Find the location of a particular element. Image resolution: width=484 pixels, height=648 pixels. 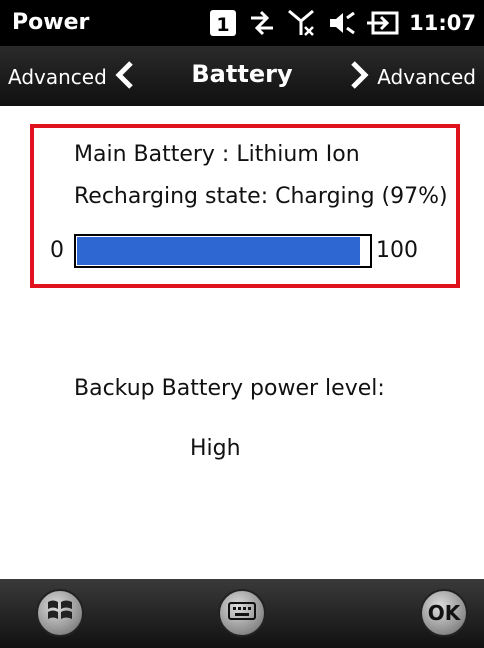

backup-battery-label: Backup Battery power level: is located at coordinates (229, 388).